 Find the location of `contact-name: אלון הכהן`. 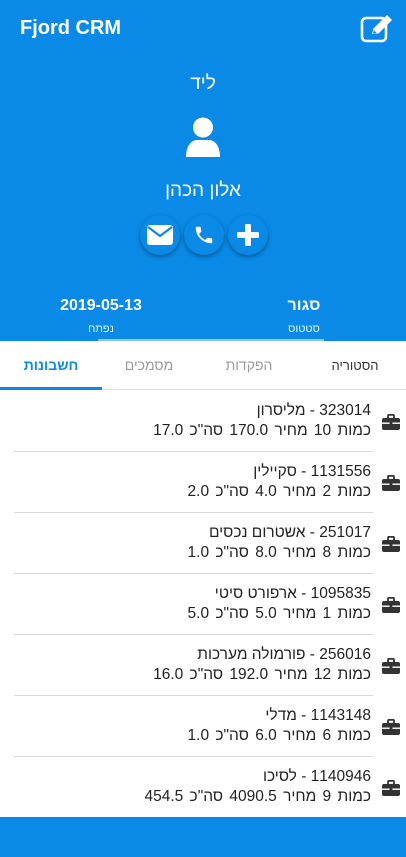

contact-name: אלון הכהן is located at coordinates (203, 190).